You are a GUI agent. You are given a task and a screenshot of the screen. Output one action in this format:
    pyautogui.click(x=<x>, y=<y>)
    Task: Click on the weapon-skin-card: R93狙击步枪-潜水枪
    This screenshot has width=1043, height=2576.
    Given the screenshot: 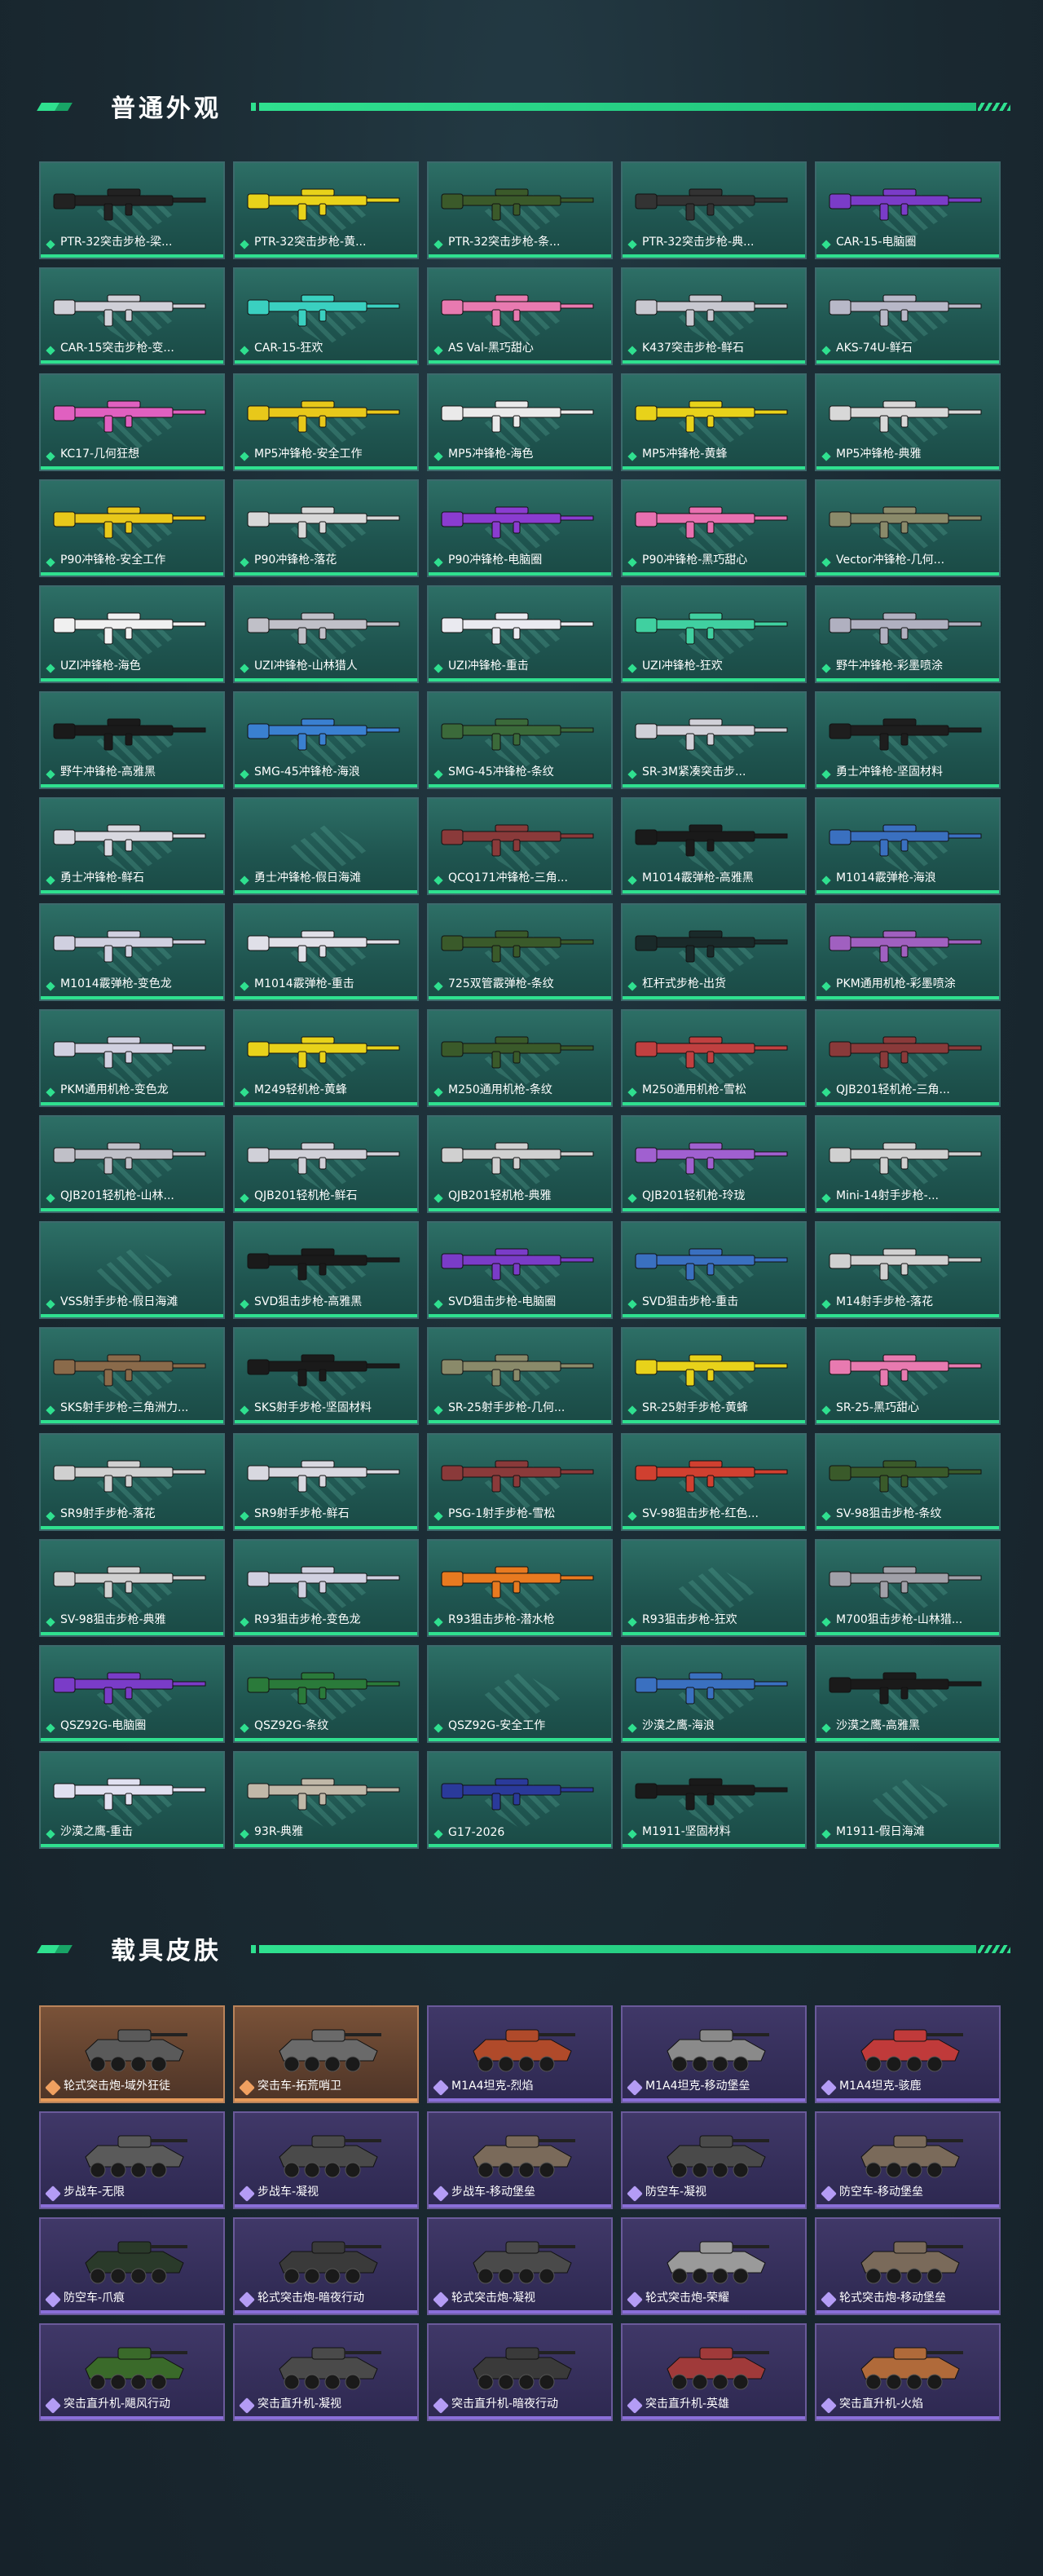 What is the action you would take?
    pyautogui.click(x=520, y=1588)
    